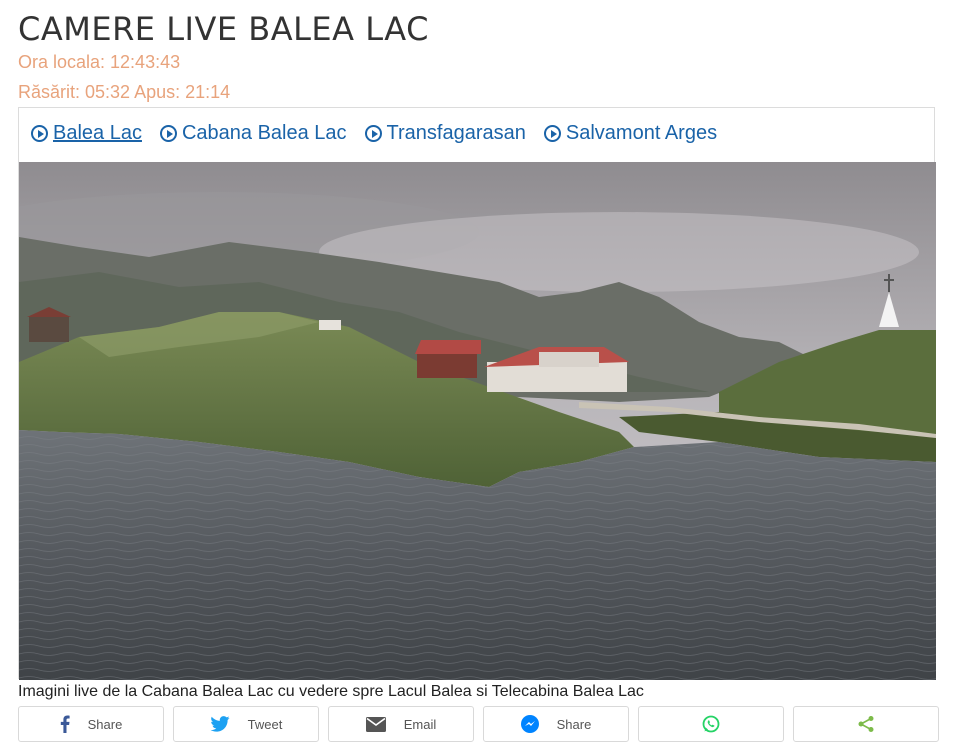 This screenshot has width=959, height=750. Describe the element at coordinates (105, 724) in the screenshot. I see `share-label: Share` at that location.